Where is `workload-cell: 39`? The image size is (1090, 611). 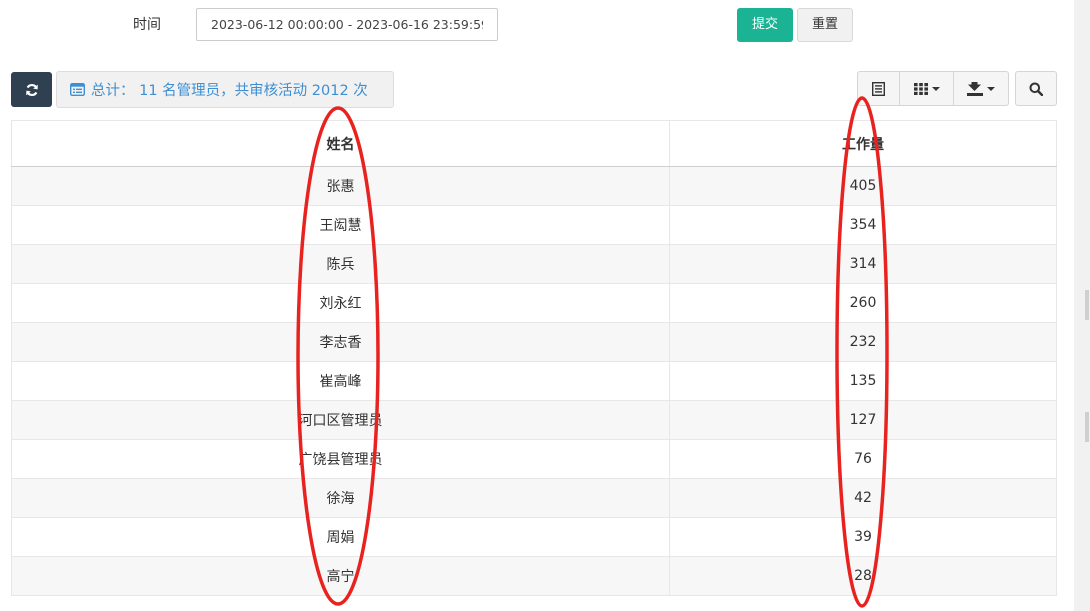
workload-cell: 39 is located at coordinates (863, 537).